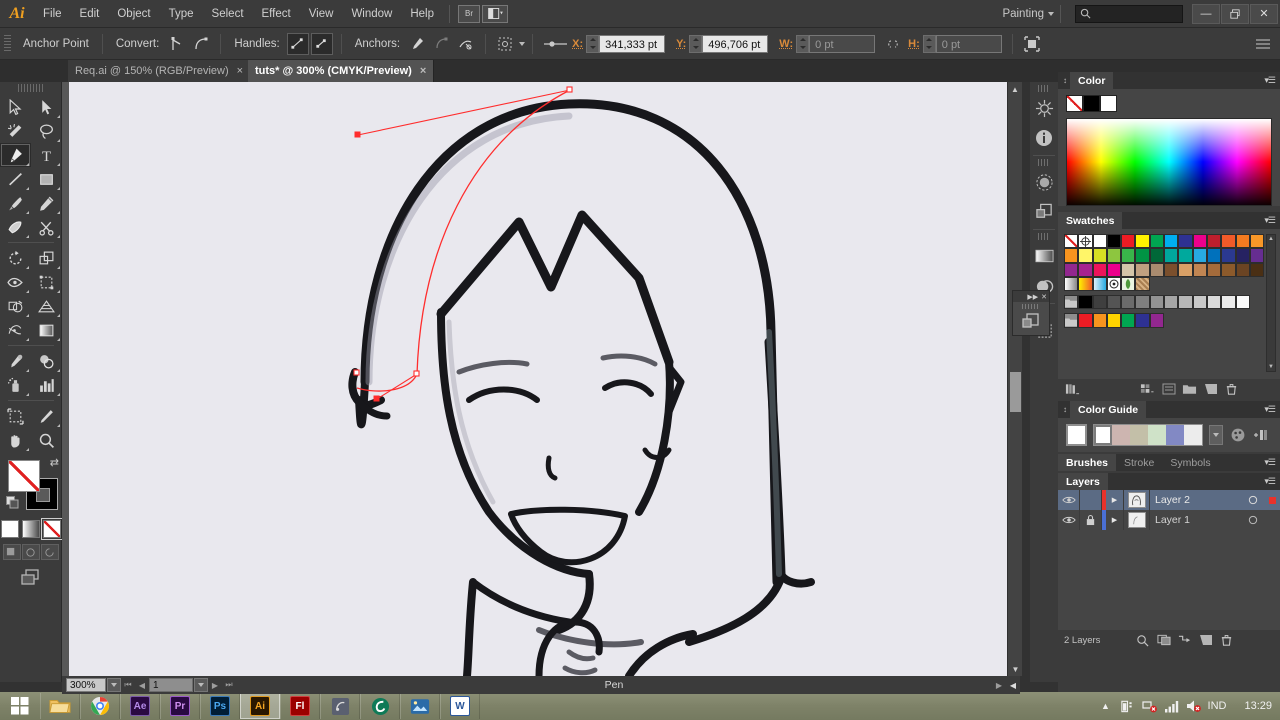  What do you see at coordinates (15, 282) in the screenshot?
I see `width-tool` at bounding box center [15, 282].